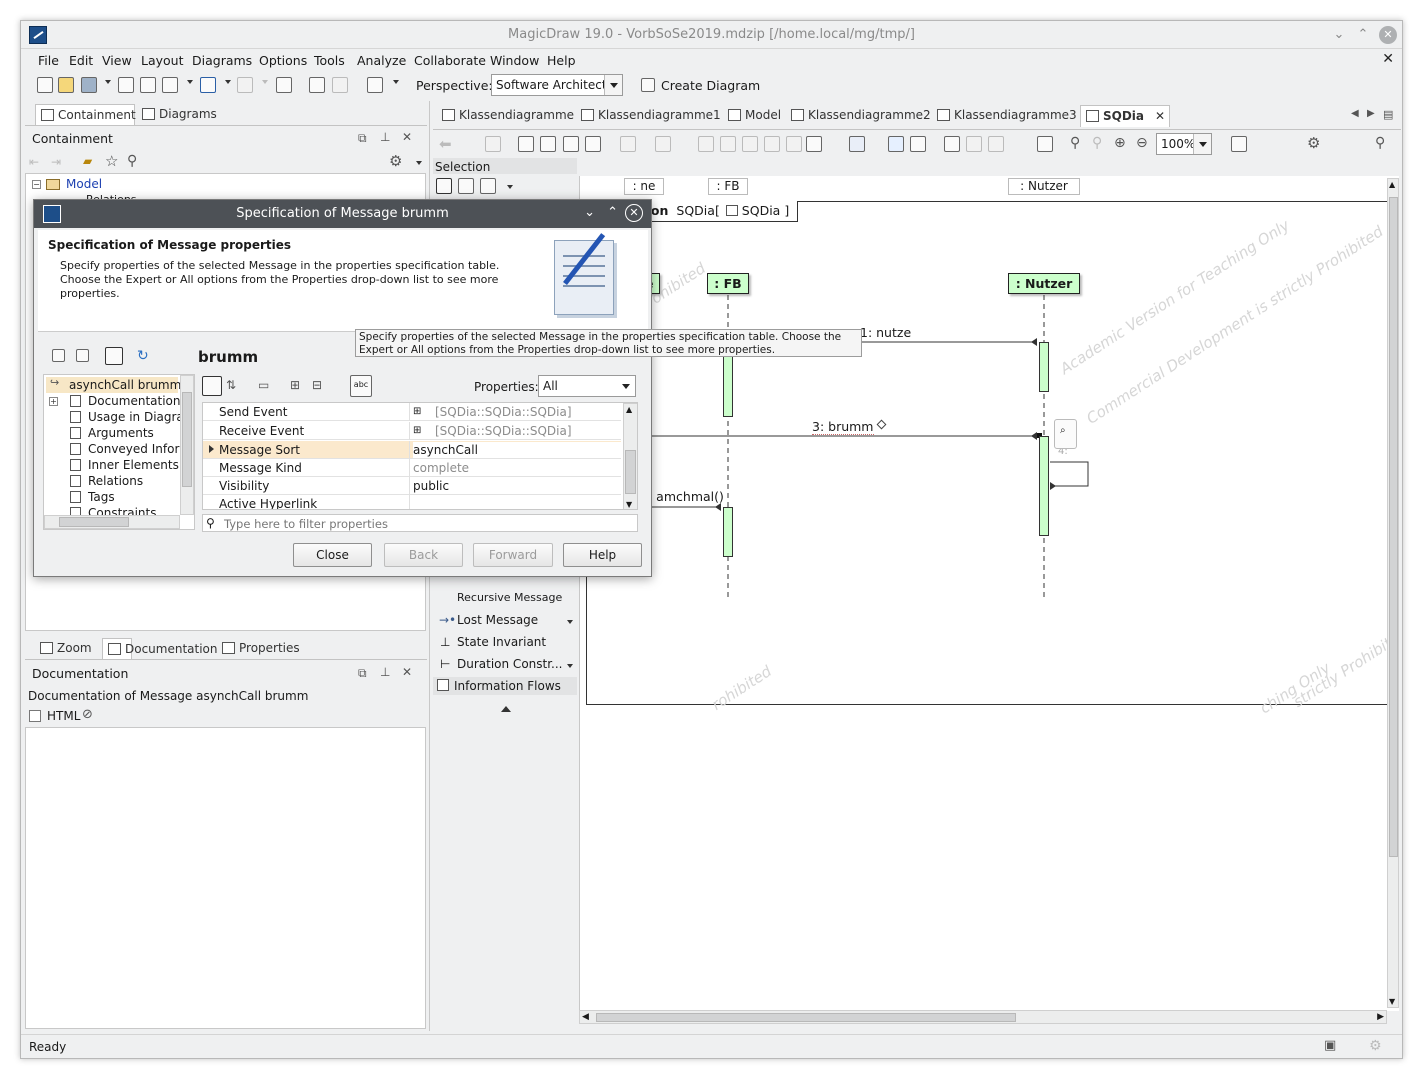 The height and width of the screenshot is (1079, 1423). What do you see at coordinates (861, 116) in the screenshot?
I see `tab-klassendiagramme2: Klassendiagramme2` at bounding box center [861, 116].